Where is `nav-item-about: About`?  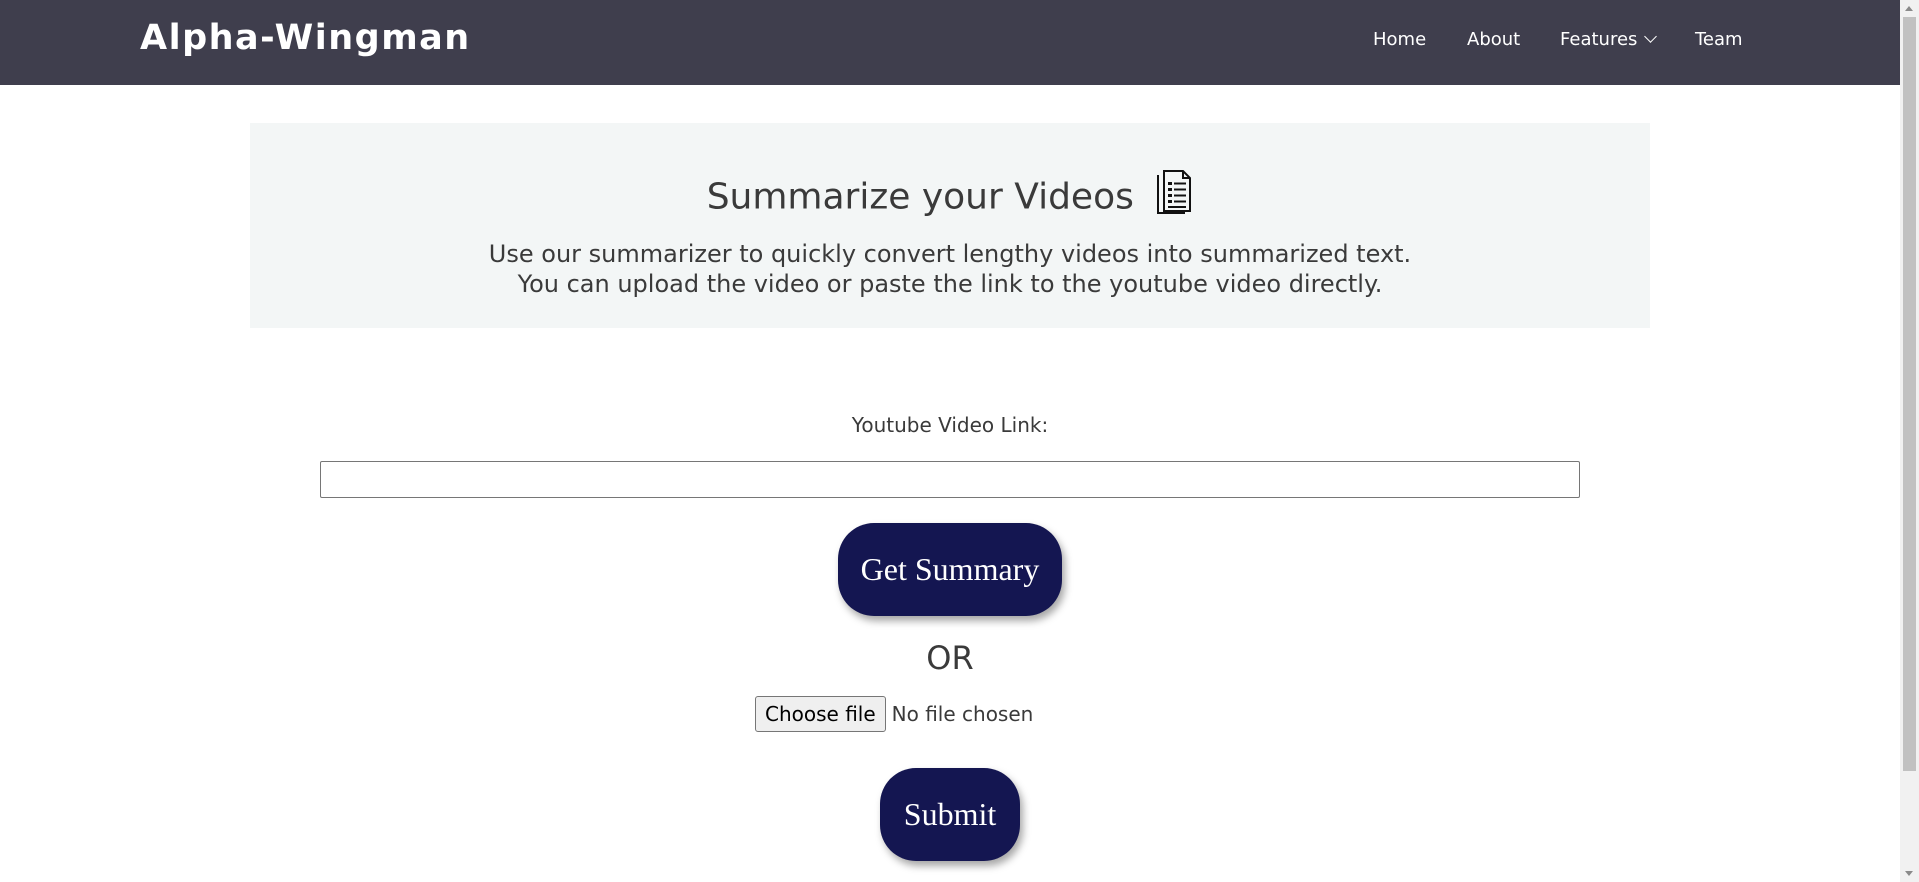
nav-item-about: About is located at coordinates (1493, 39).